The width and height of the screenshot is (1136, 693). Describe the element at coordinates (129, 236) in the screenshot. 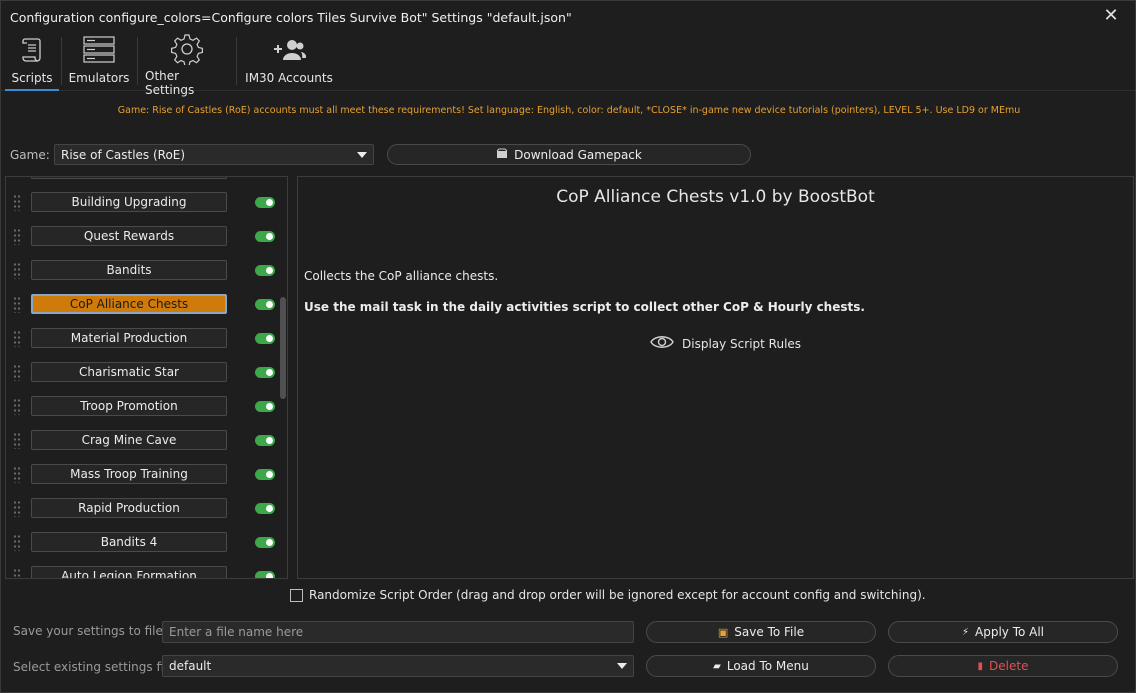

I see `script-button: Quest Rewards` at that location.